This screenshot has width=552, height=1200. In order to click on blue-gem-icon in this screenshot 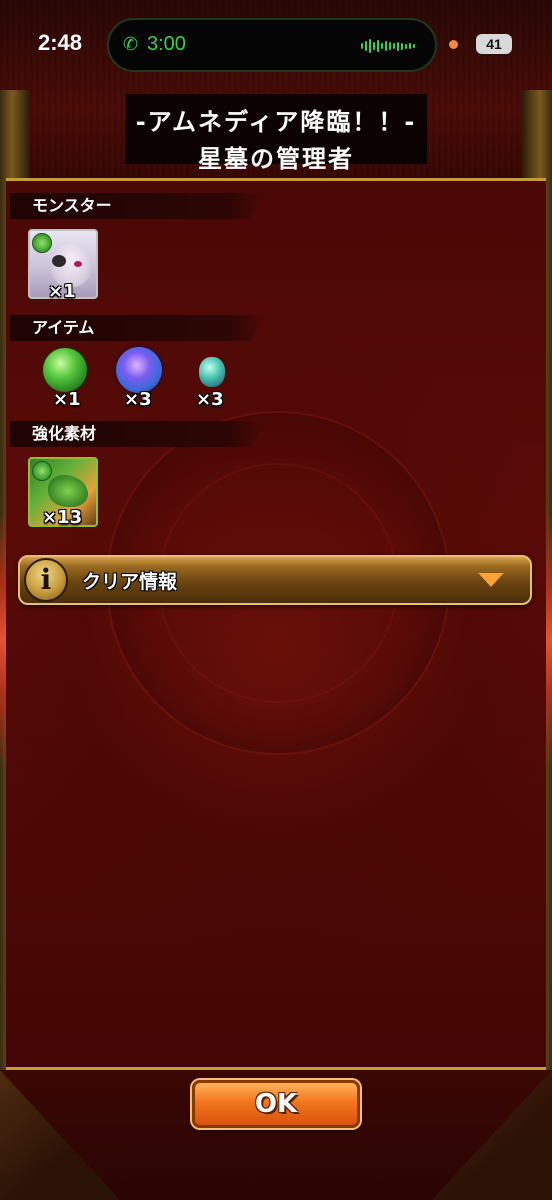, I will do `click(139, 370)`.